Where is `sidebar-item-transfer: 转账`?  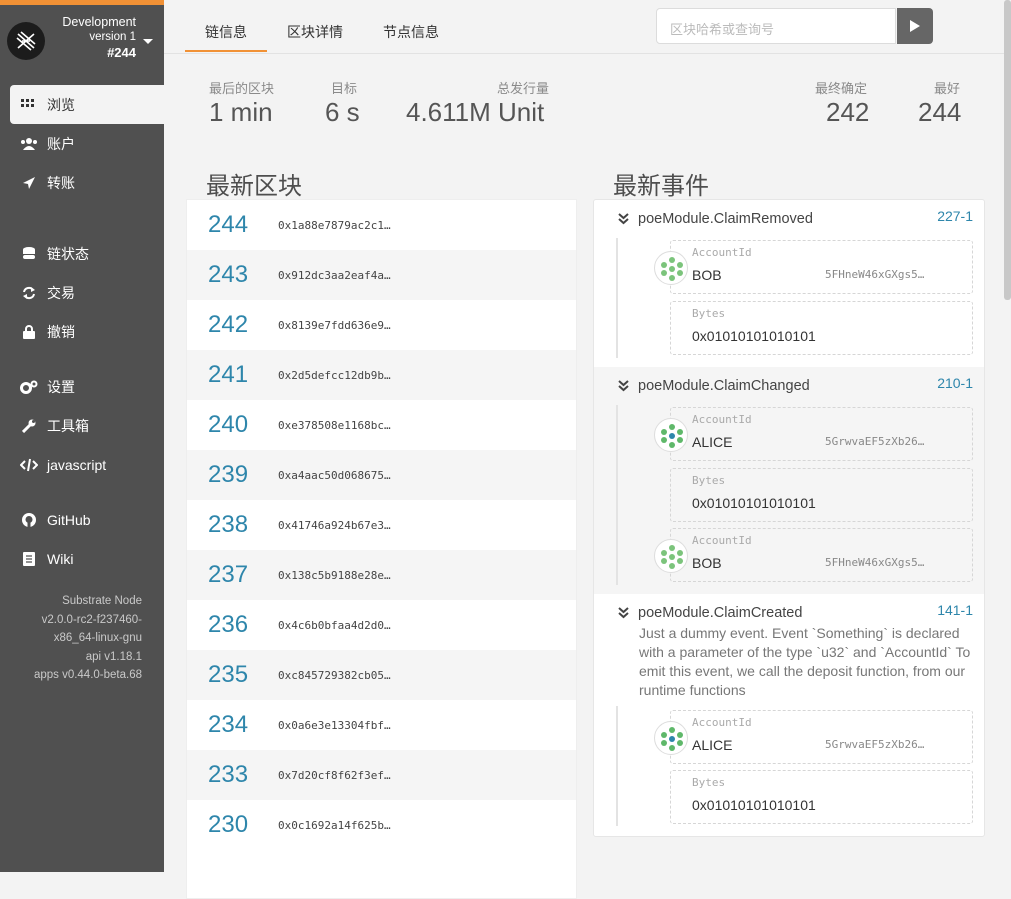
sidebar-item-transfer: 转账 is located at coordinates (82, 182).